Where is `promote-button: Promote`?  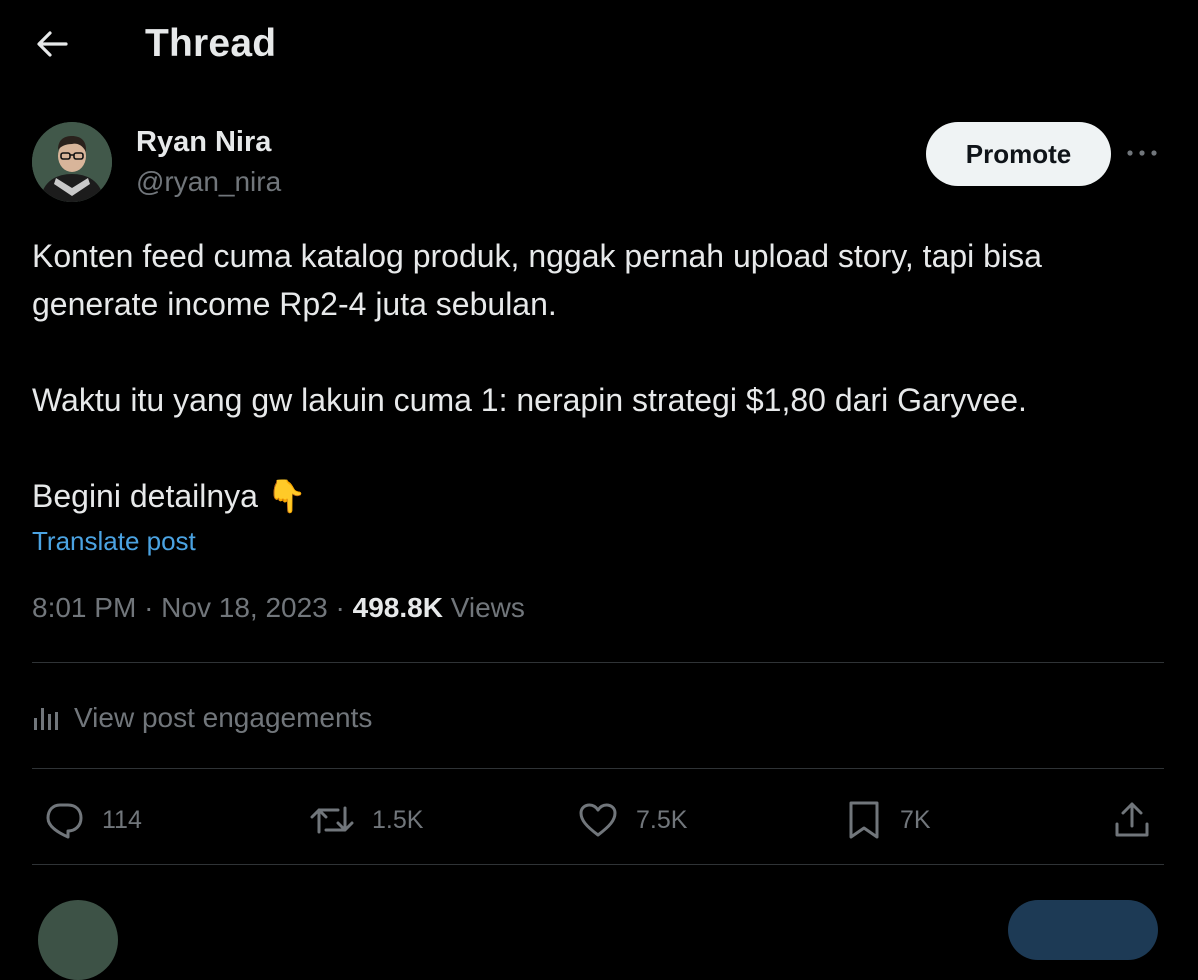
promote-button: Promote is located at coordinates (1018, 154).